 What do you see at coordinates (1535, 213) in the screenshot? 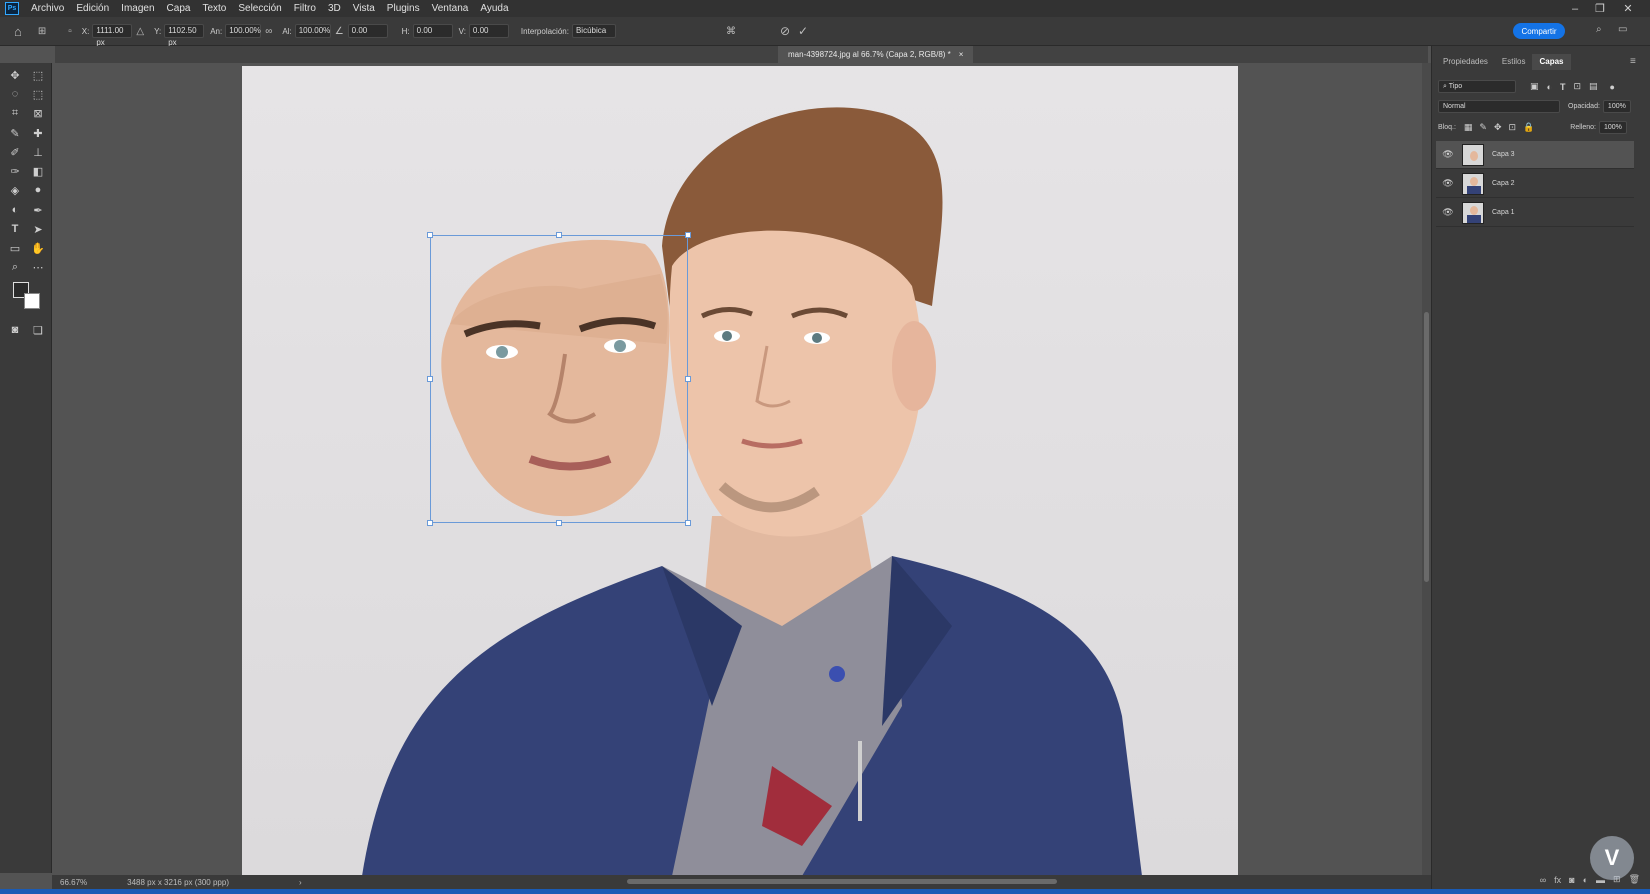
I see `layer-row: 👁 Capa 1` at bounding box center [1535, 213].